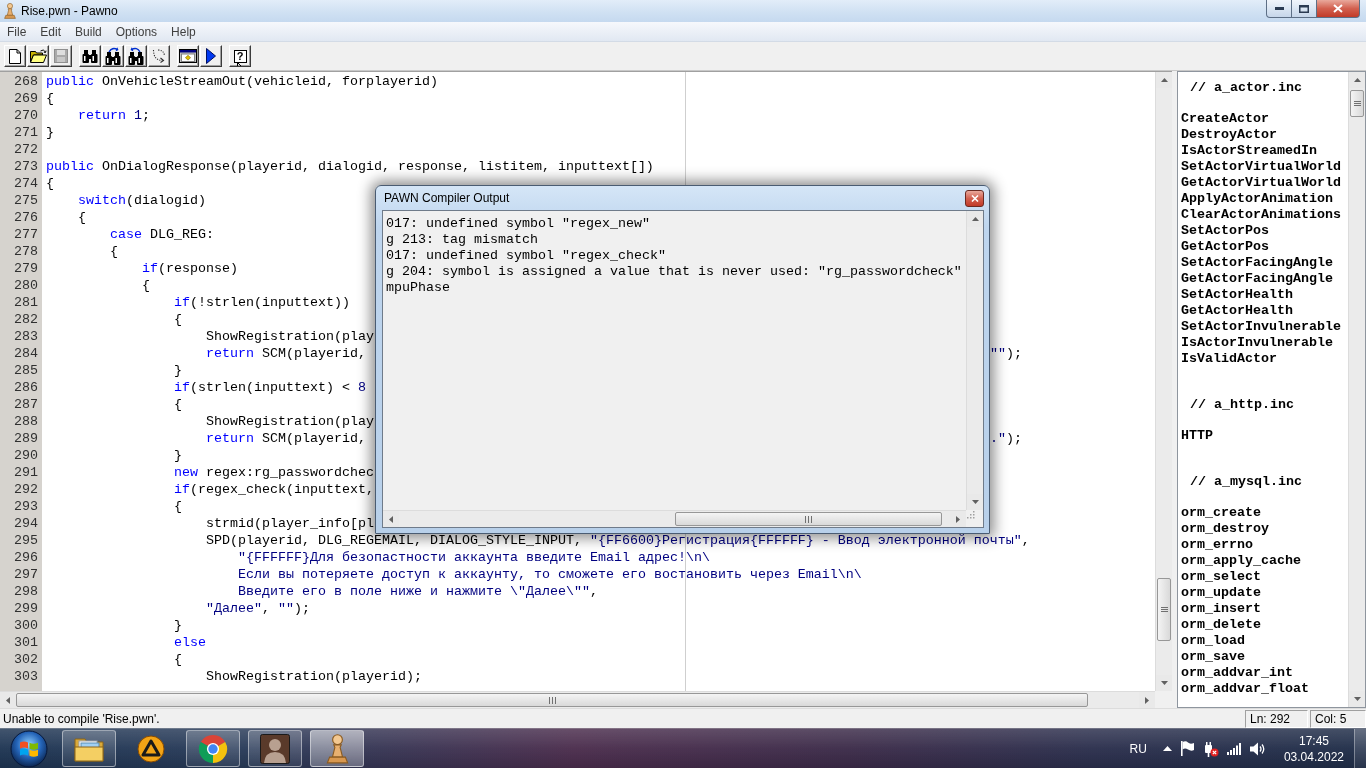 The height and width of the screenshot is (768, 1366). I want to click on function-name: SetActorHealth, so click(1237, 295).